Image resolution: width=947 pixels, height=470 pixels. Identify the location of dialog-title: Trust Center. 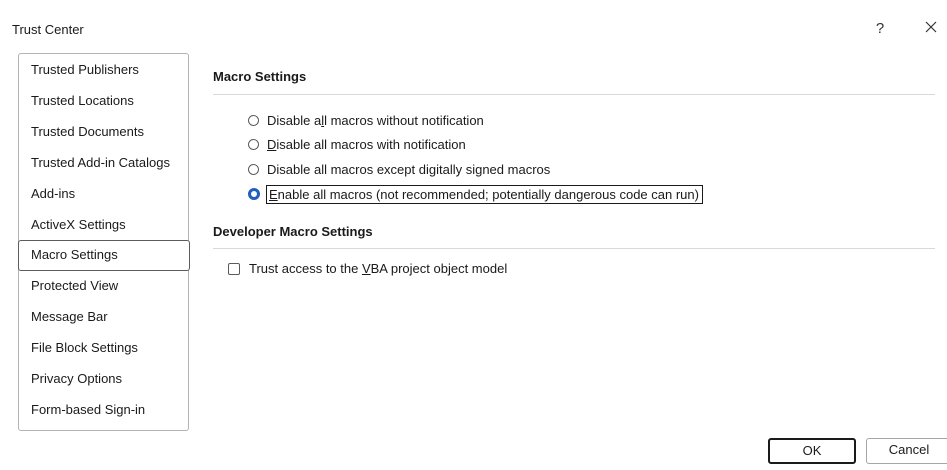
(48, 29).